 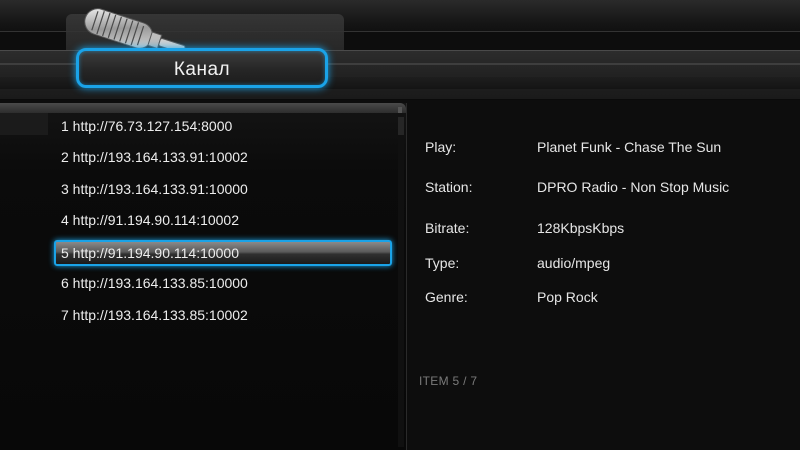 What do you see at coordinates (223, 126) in the screenshot?
I see `channel-item-1: 1 http://76.73.127.154:8000` at bounding box center [223, 126].